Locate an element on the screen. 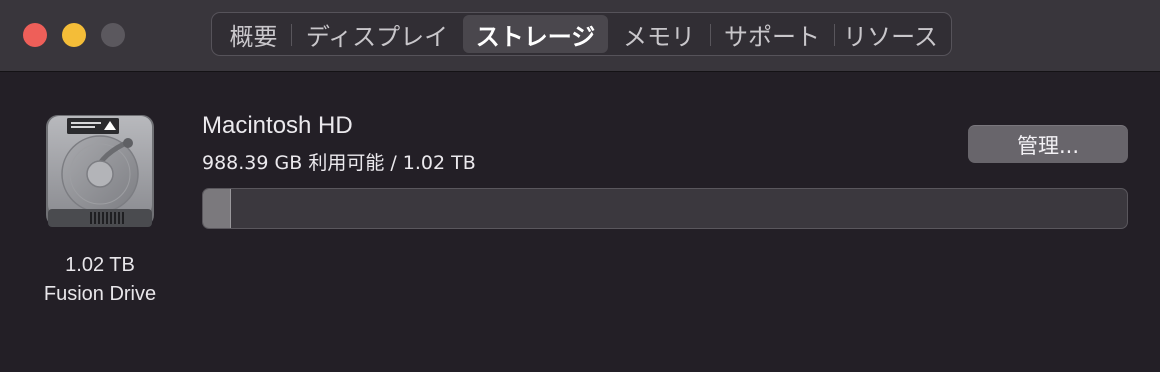  drive-size: 1.02 TB is located at coordinates (100, 265).